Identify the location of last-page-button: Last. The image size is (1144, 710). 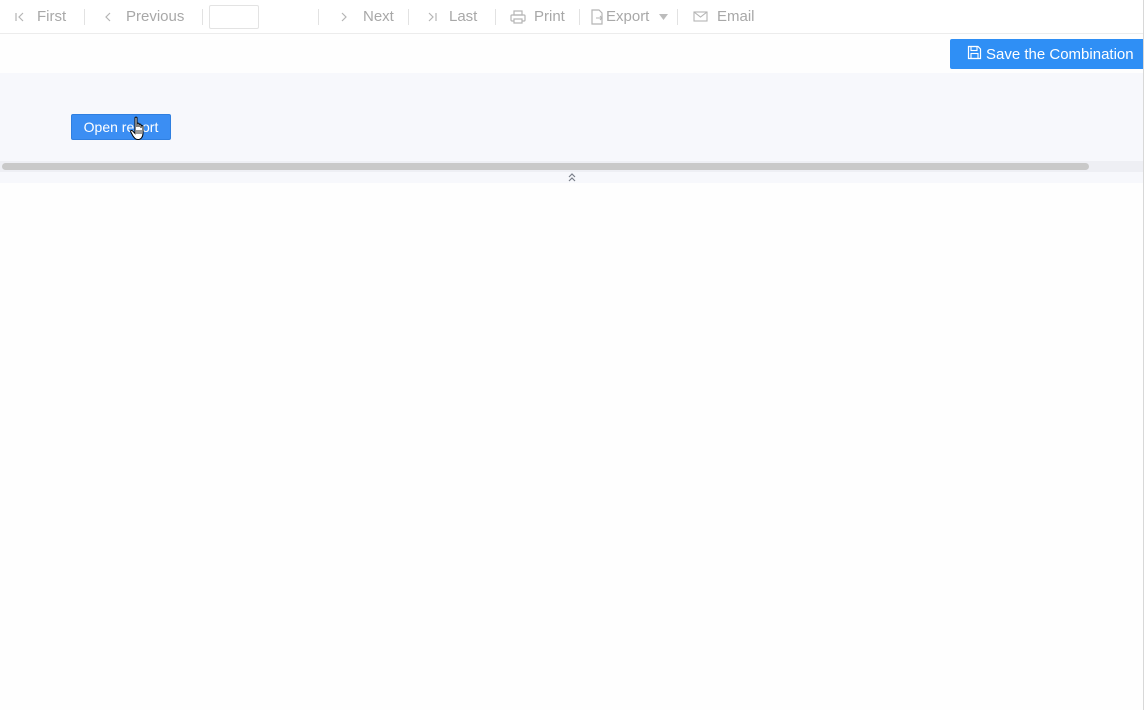
(452, 17).